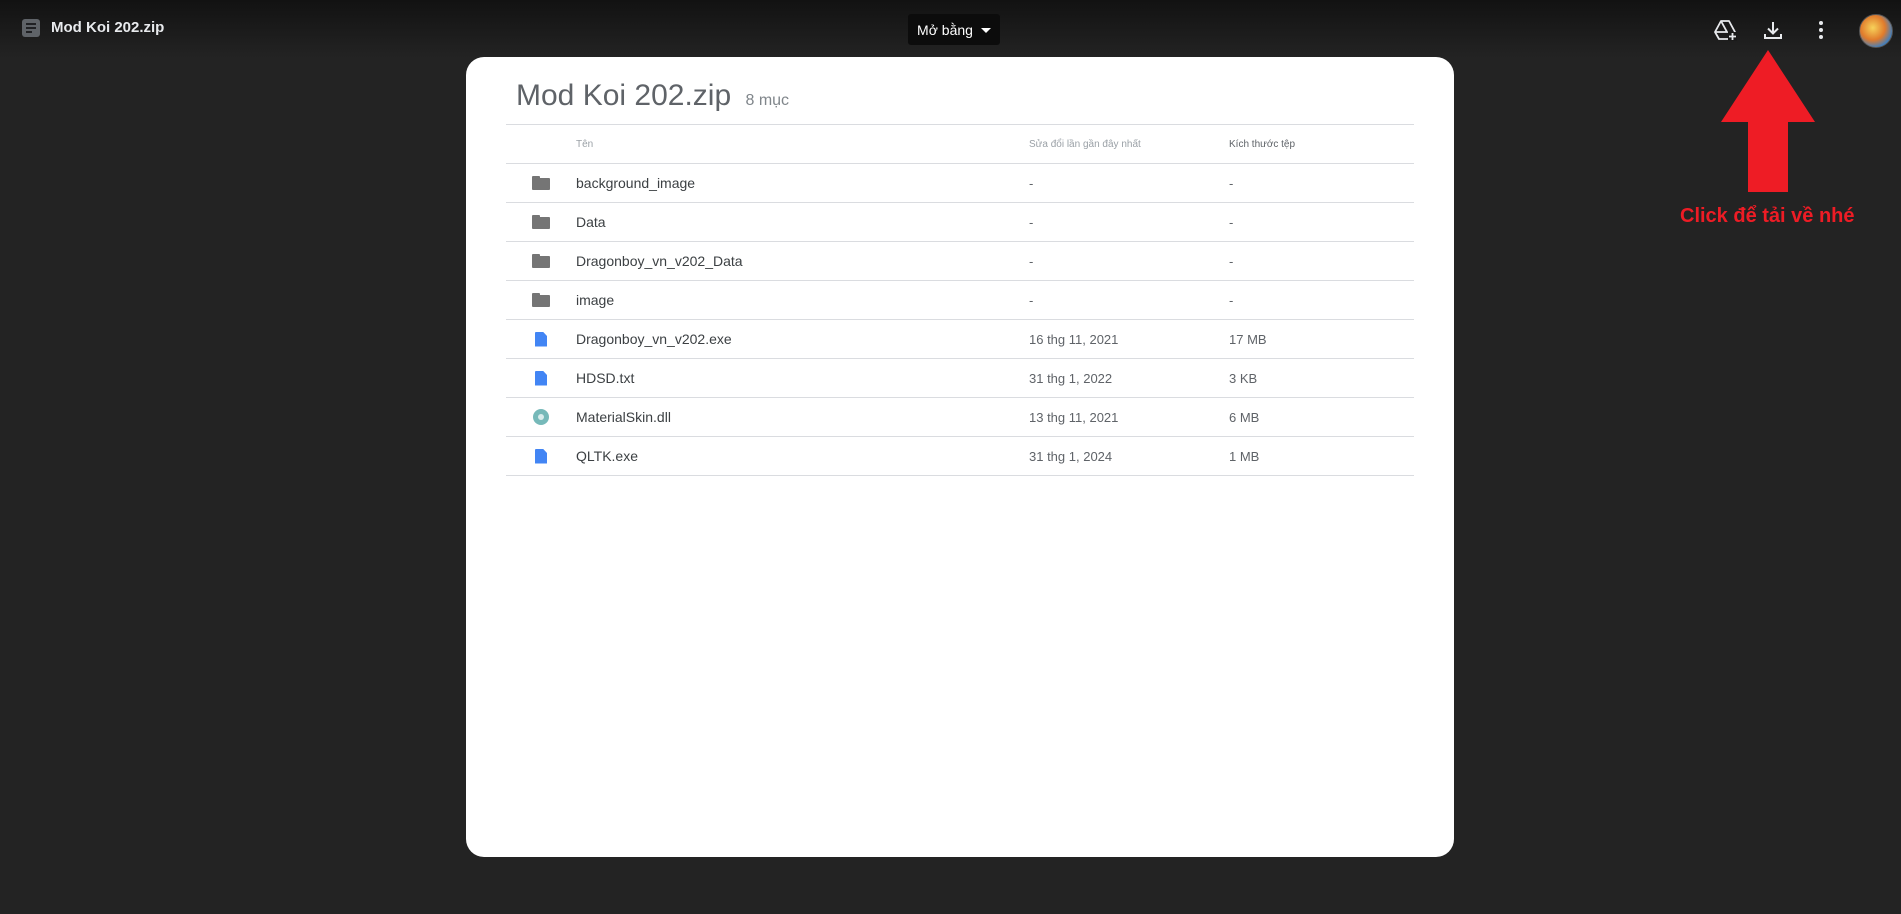  I want to click on table-row: image - -, so click(960, 300).